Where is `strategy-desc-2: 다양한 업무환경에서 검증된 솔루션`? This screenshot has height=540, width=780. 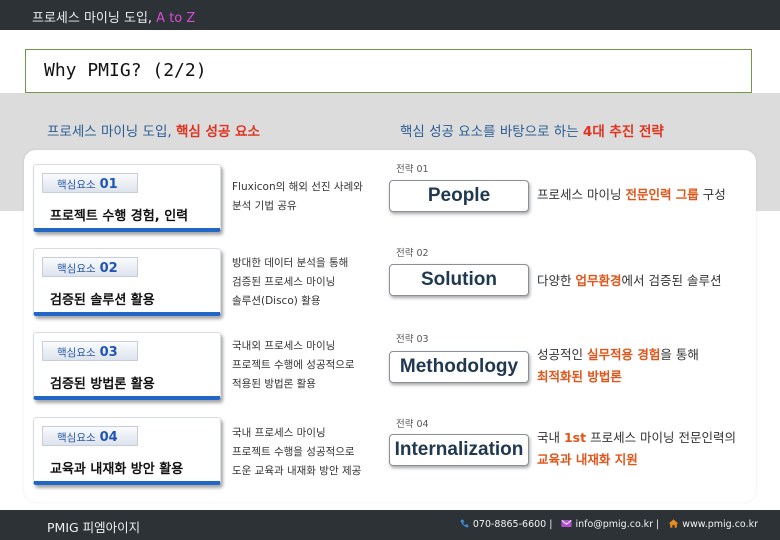 strategy-desc-2: 다양한 업무환경에서 검증된 솔루션 is located at coordinates (629, 281).